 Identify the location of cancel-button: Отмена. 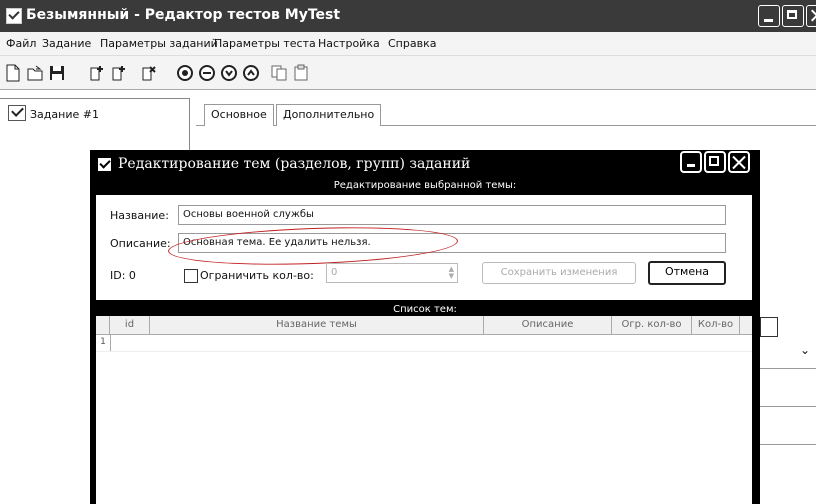
(687, 273).